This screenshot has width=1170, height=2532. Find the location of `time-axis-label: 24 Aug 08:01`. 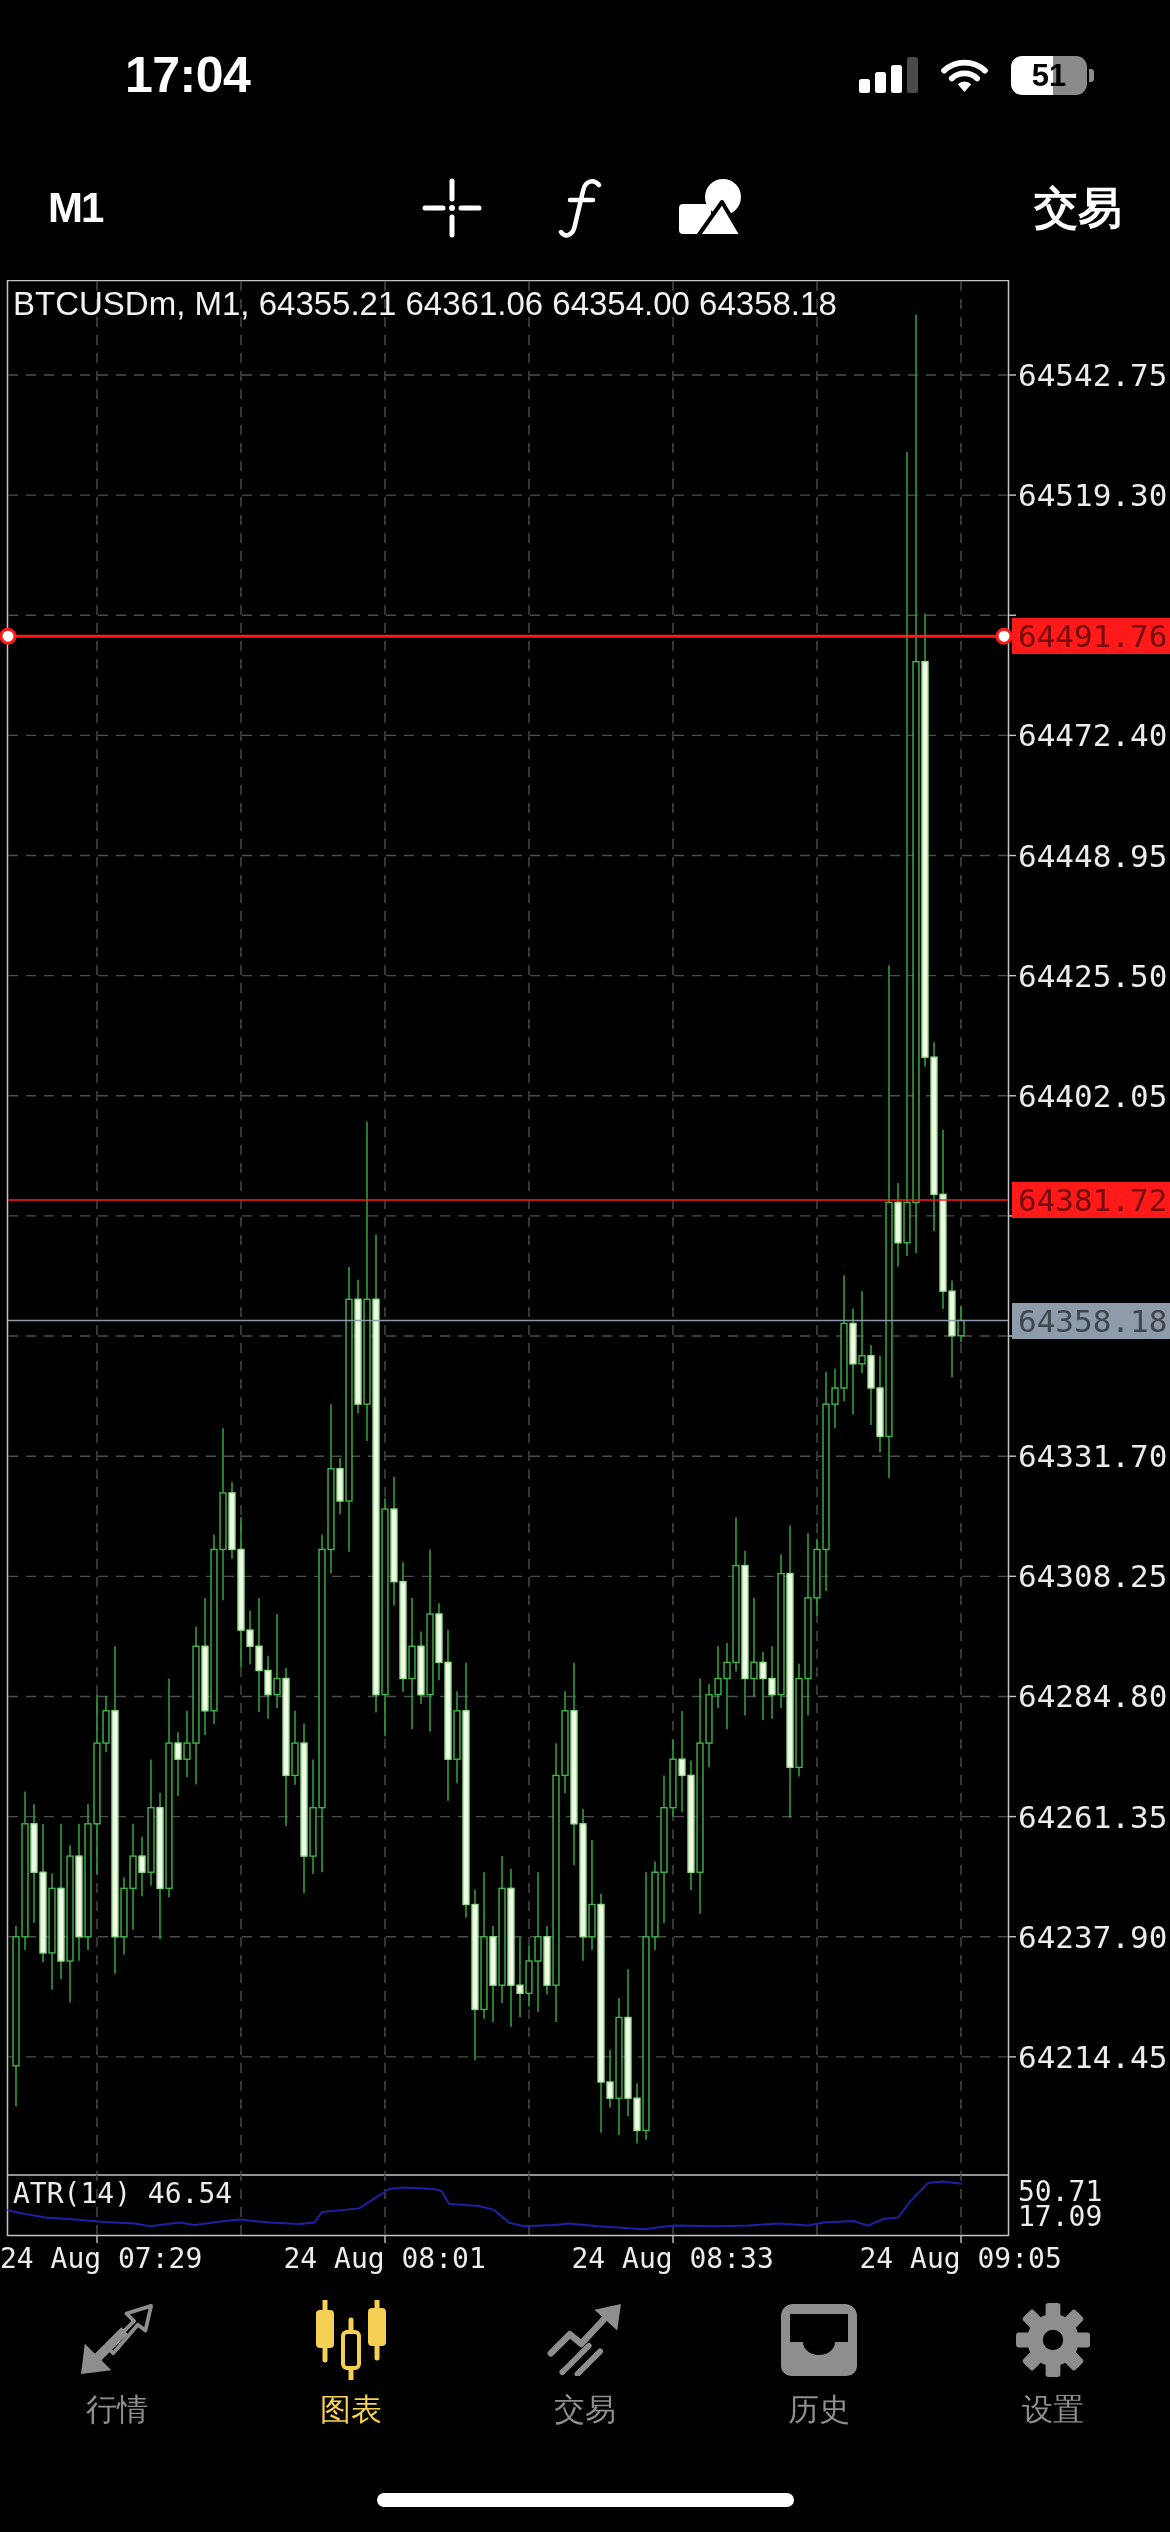

time-axis-label: 24 Aug 08:01 is located at coordinates (384, 2259).